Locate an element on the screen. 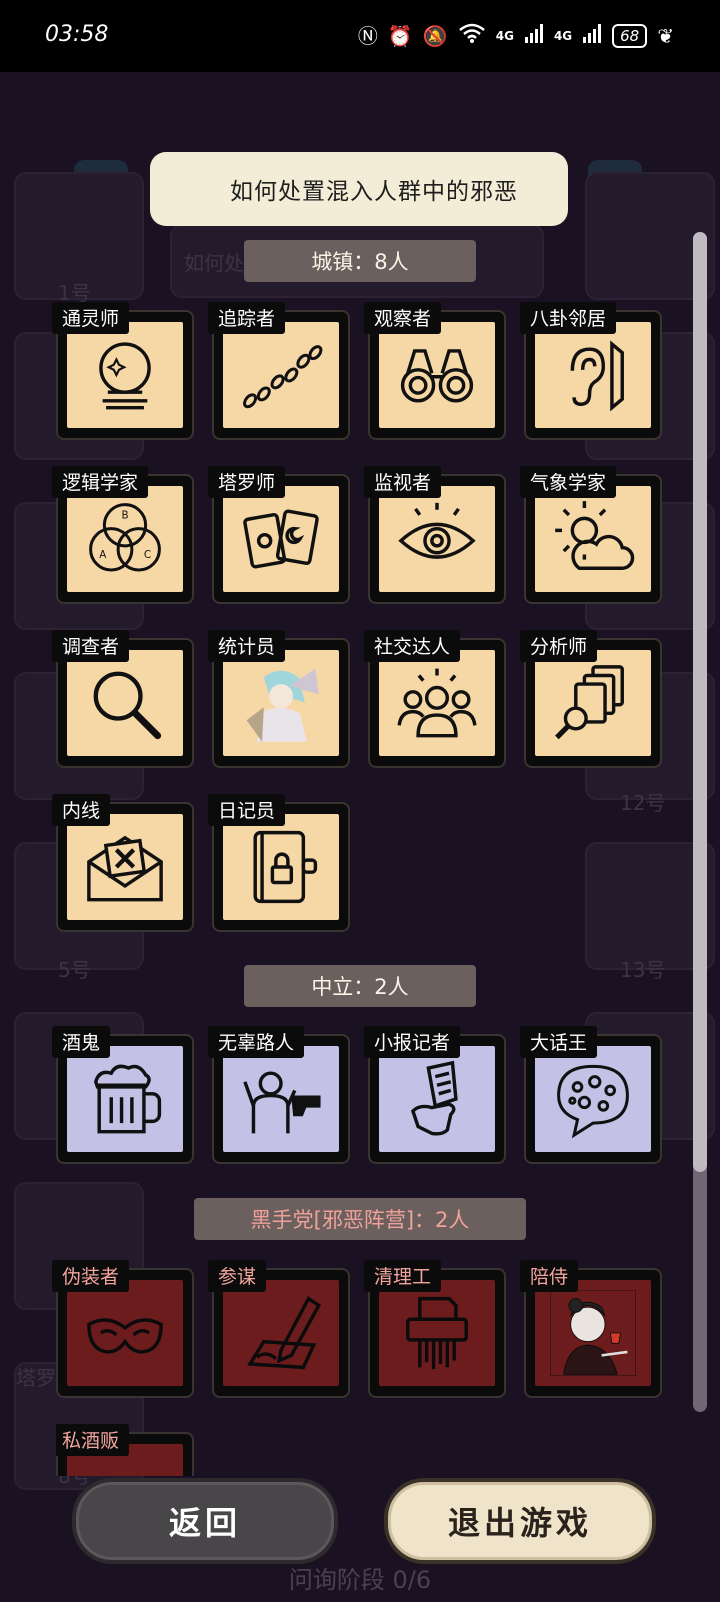 The image size is (720, 1602). role-label: 内线 is located at coordinates (81, 810).